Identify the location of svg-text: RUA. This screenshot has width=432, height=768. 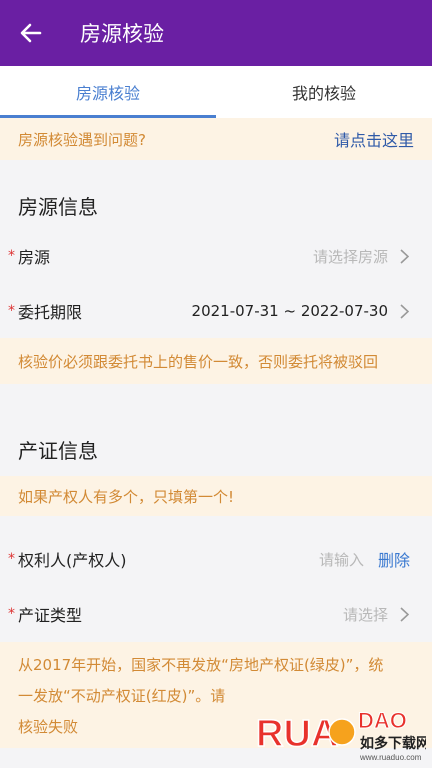
(297, 734).